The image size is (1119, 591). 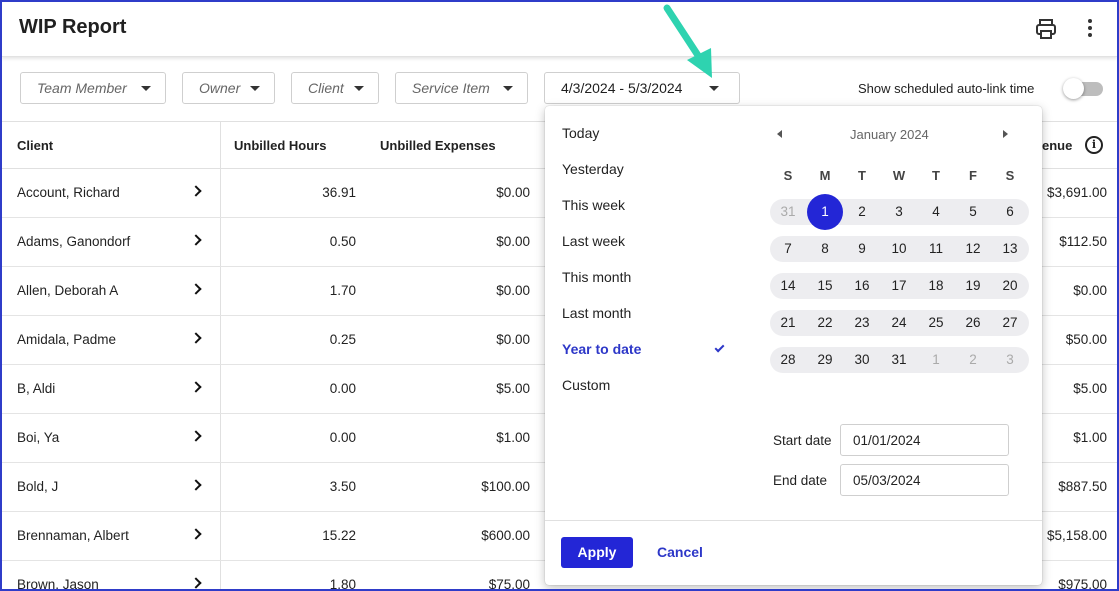 I want to click on calendar-day: 16, so click(x=862, y=286).